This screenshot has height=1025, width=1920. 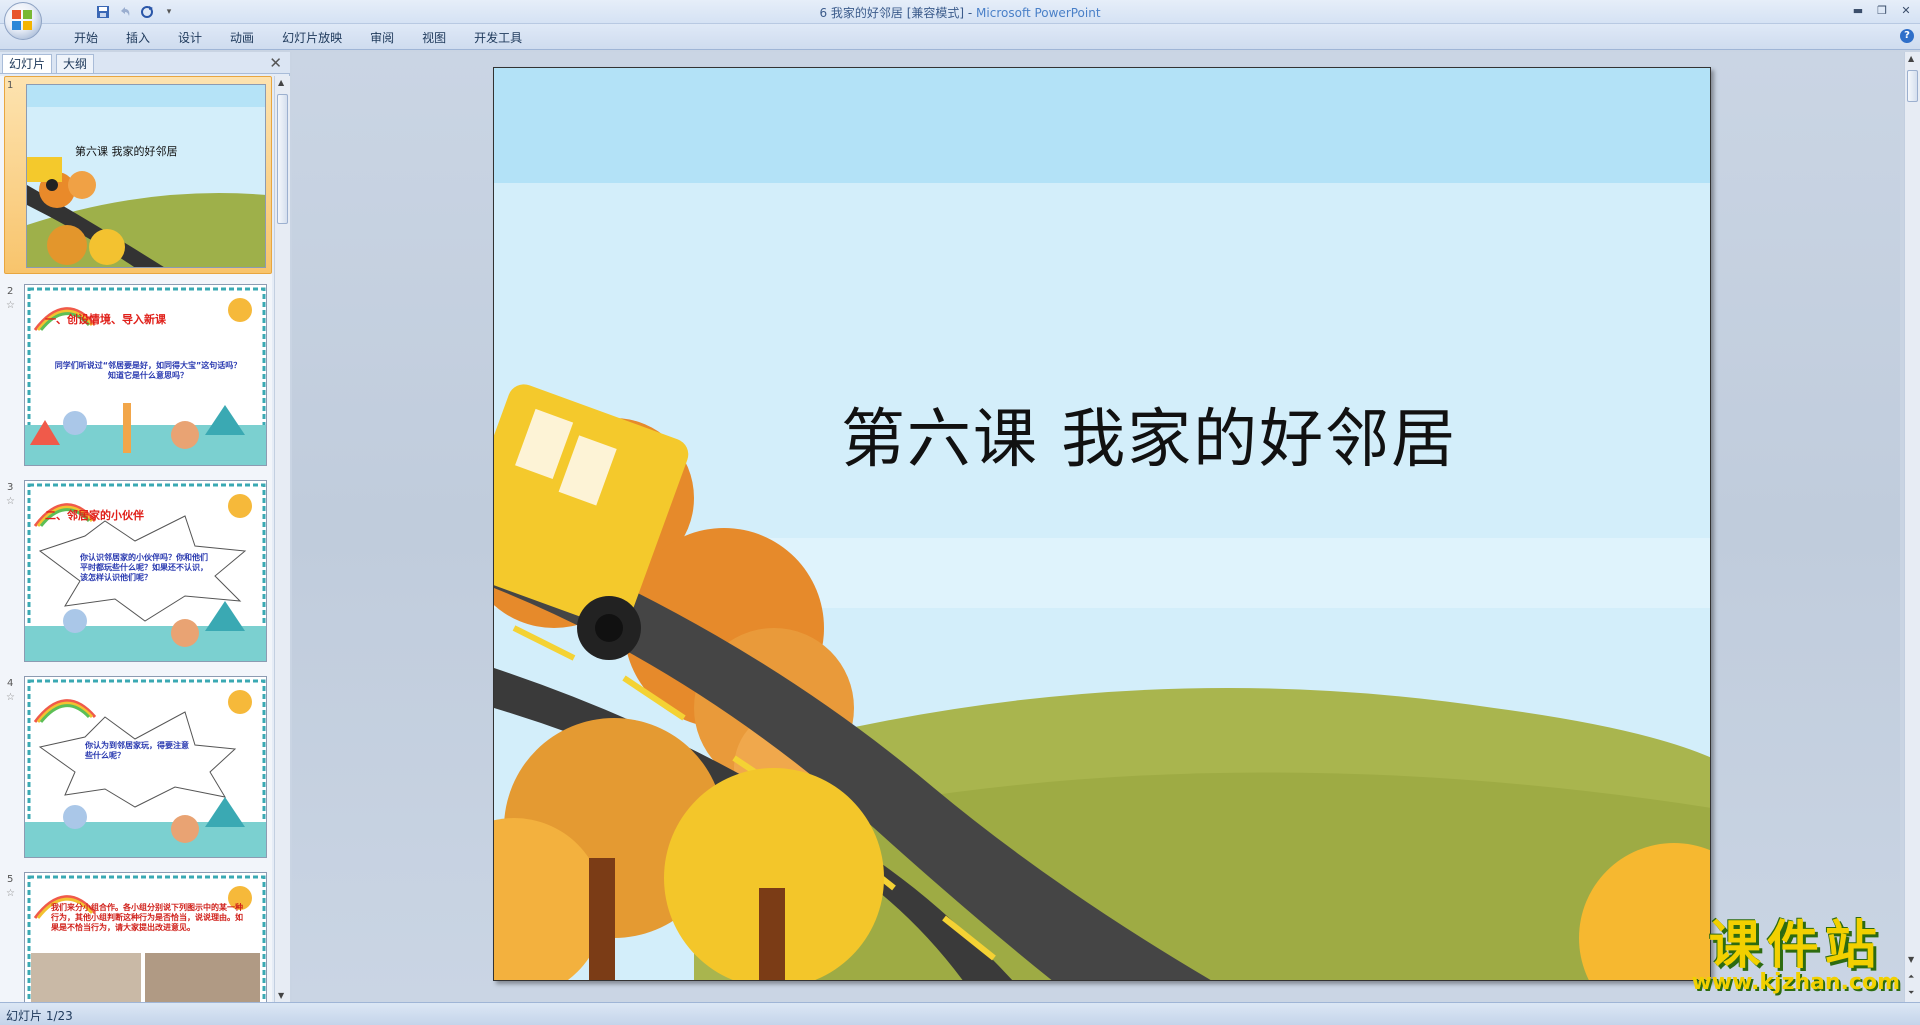 What do you see at coordinates (960, 37) in the screenshot?
I see `ribbon-tabs: 开始 插入 设计 动画 幻灯片放映 审阅 视图 开发工具 ?` at bounding box center [960, 37].